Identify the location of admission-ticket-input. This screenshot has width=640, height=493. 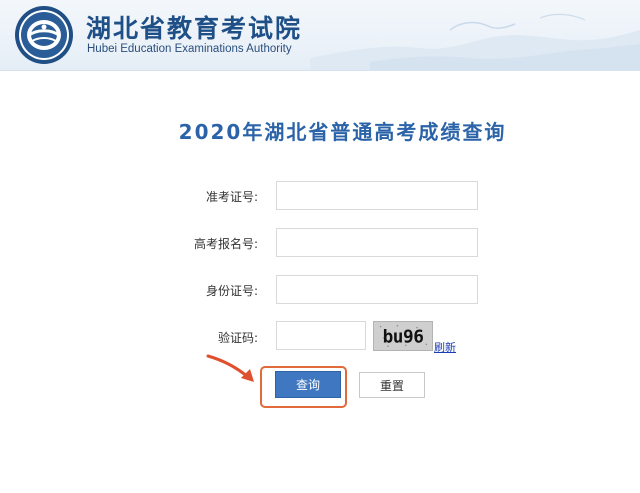
(377, 195).